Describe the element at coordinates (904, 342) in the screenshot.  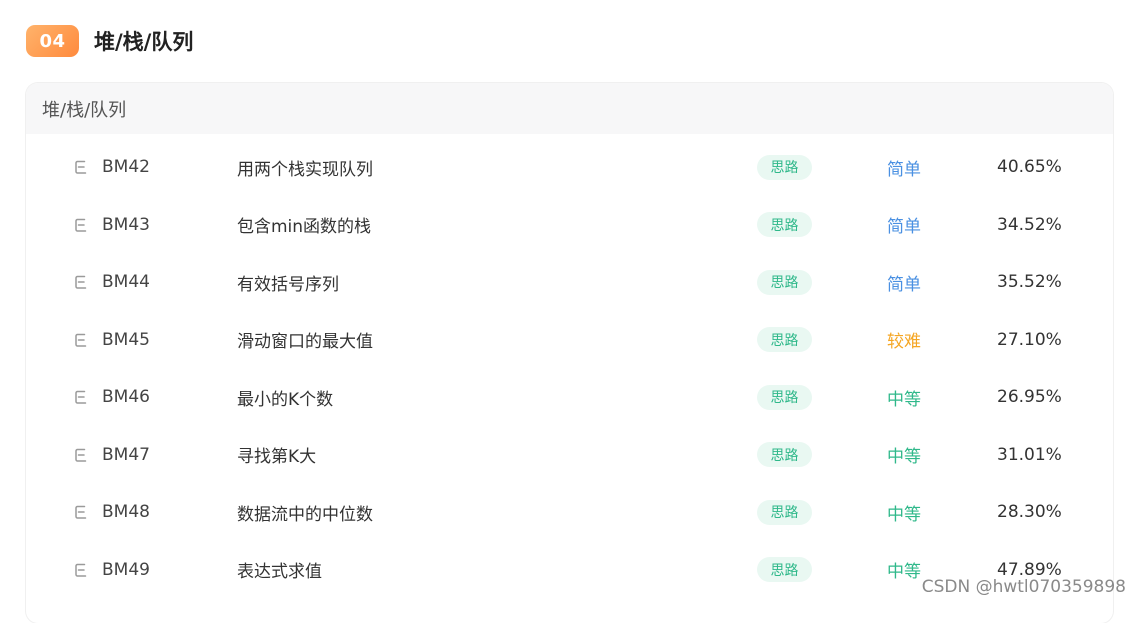
I see `difficulty-label: 较难` at that location.